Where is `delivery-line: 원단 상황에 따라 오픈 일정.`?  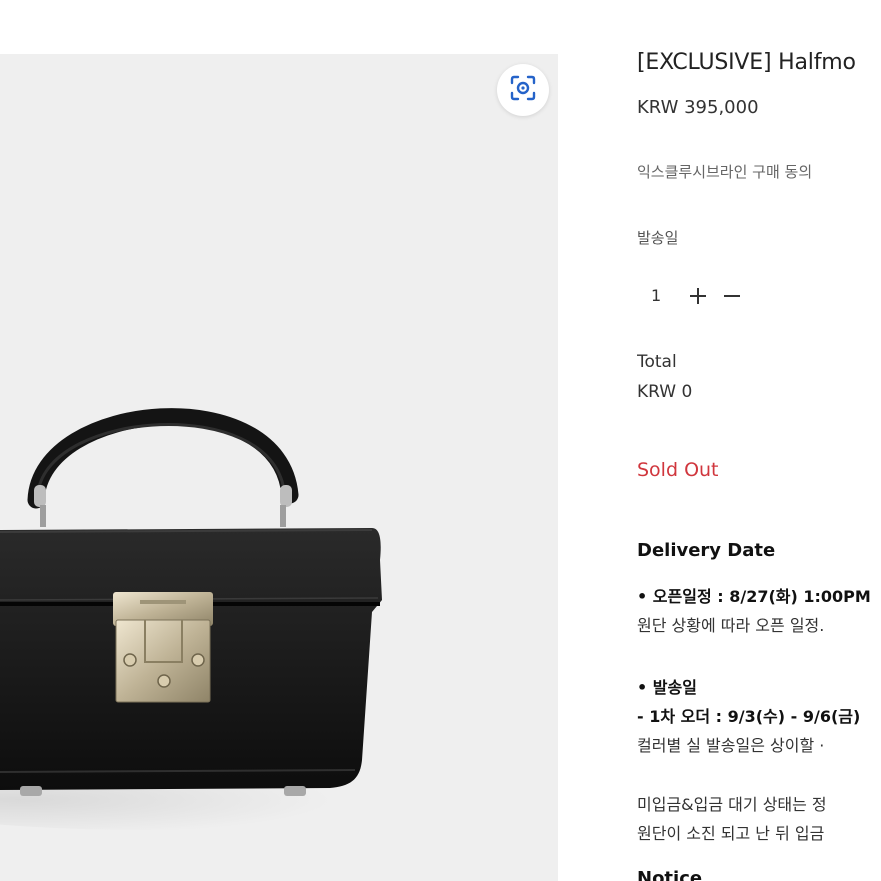
delivery-line: 원단 상황에 따라 오픈 일정. is located at coordinates (731, 625).